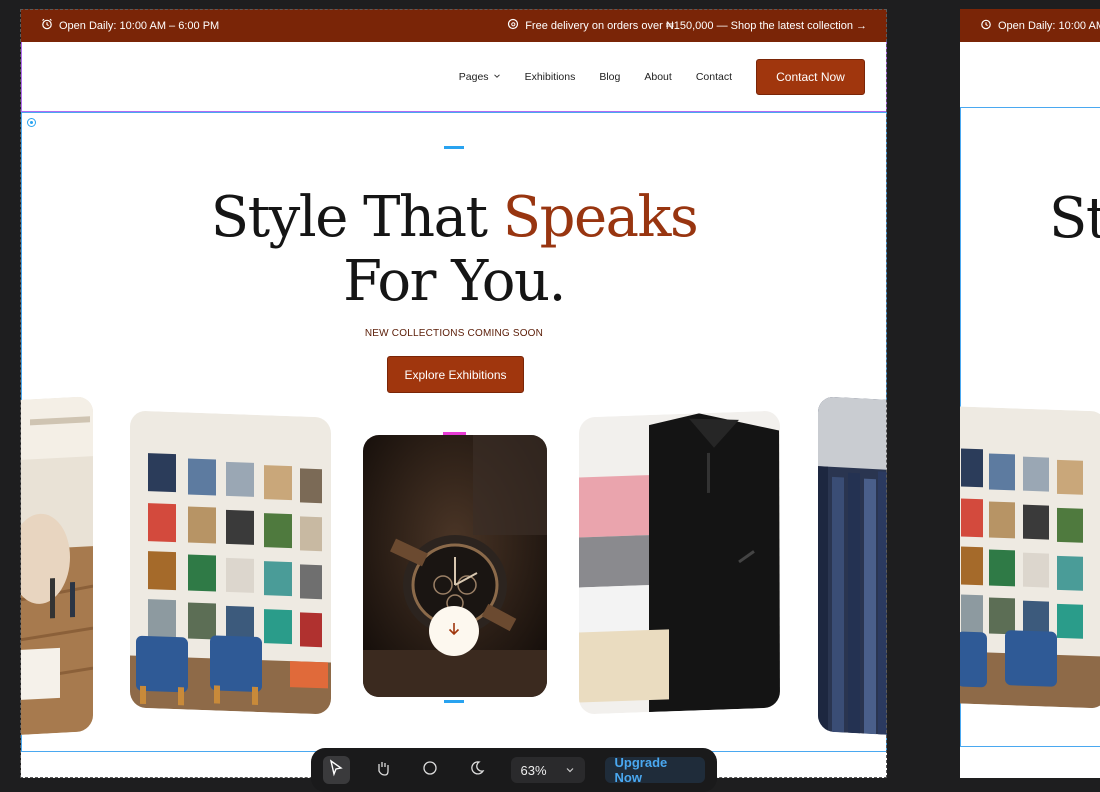  I want to click on nav-item-label: Contact, so click(713, 76).